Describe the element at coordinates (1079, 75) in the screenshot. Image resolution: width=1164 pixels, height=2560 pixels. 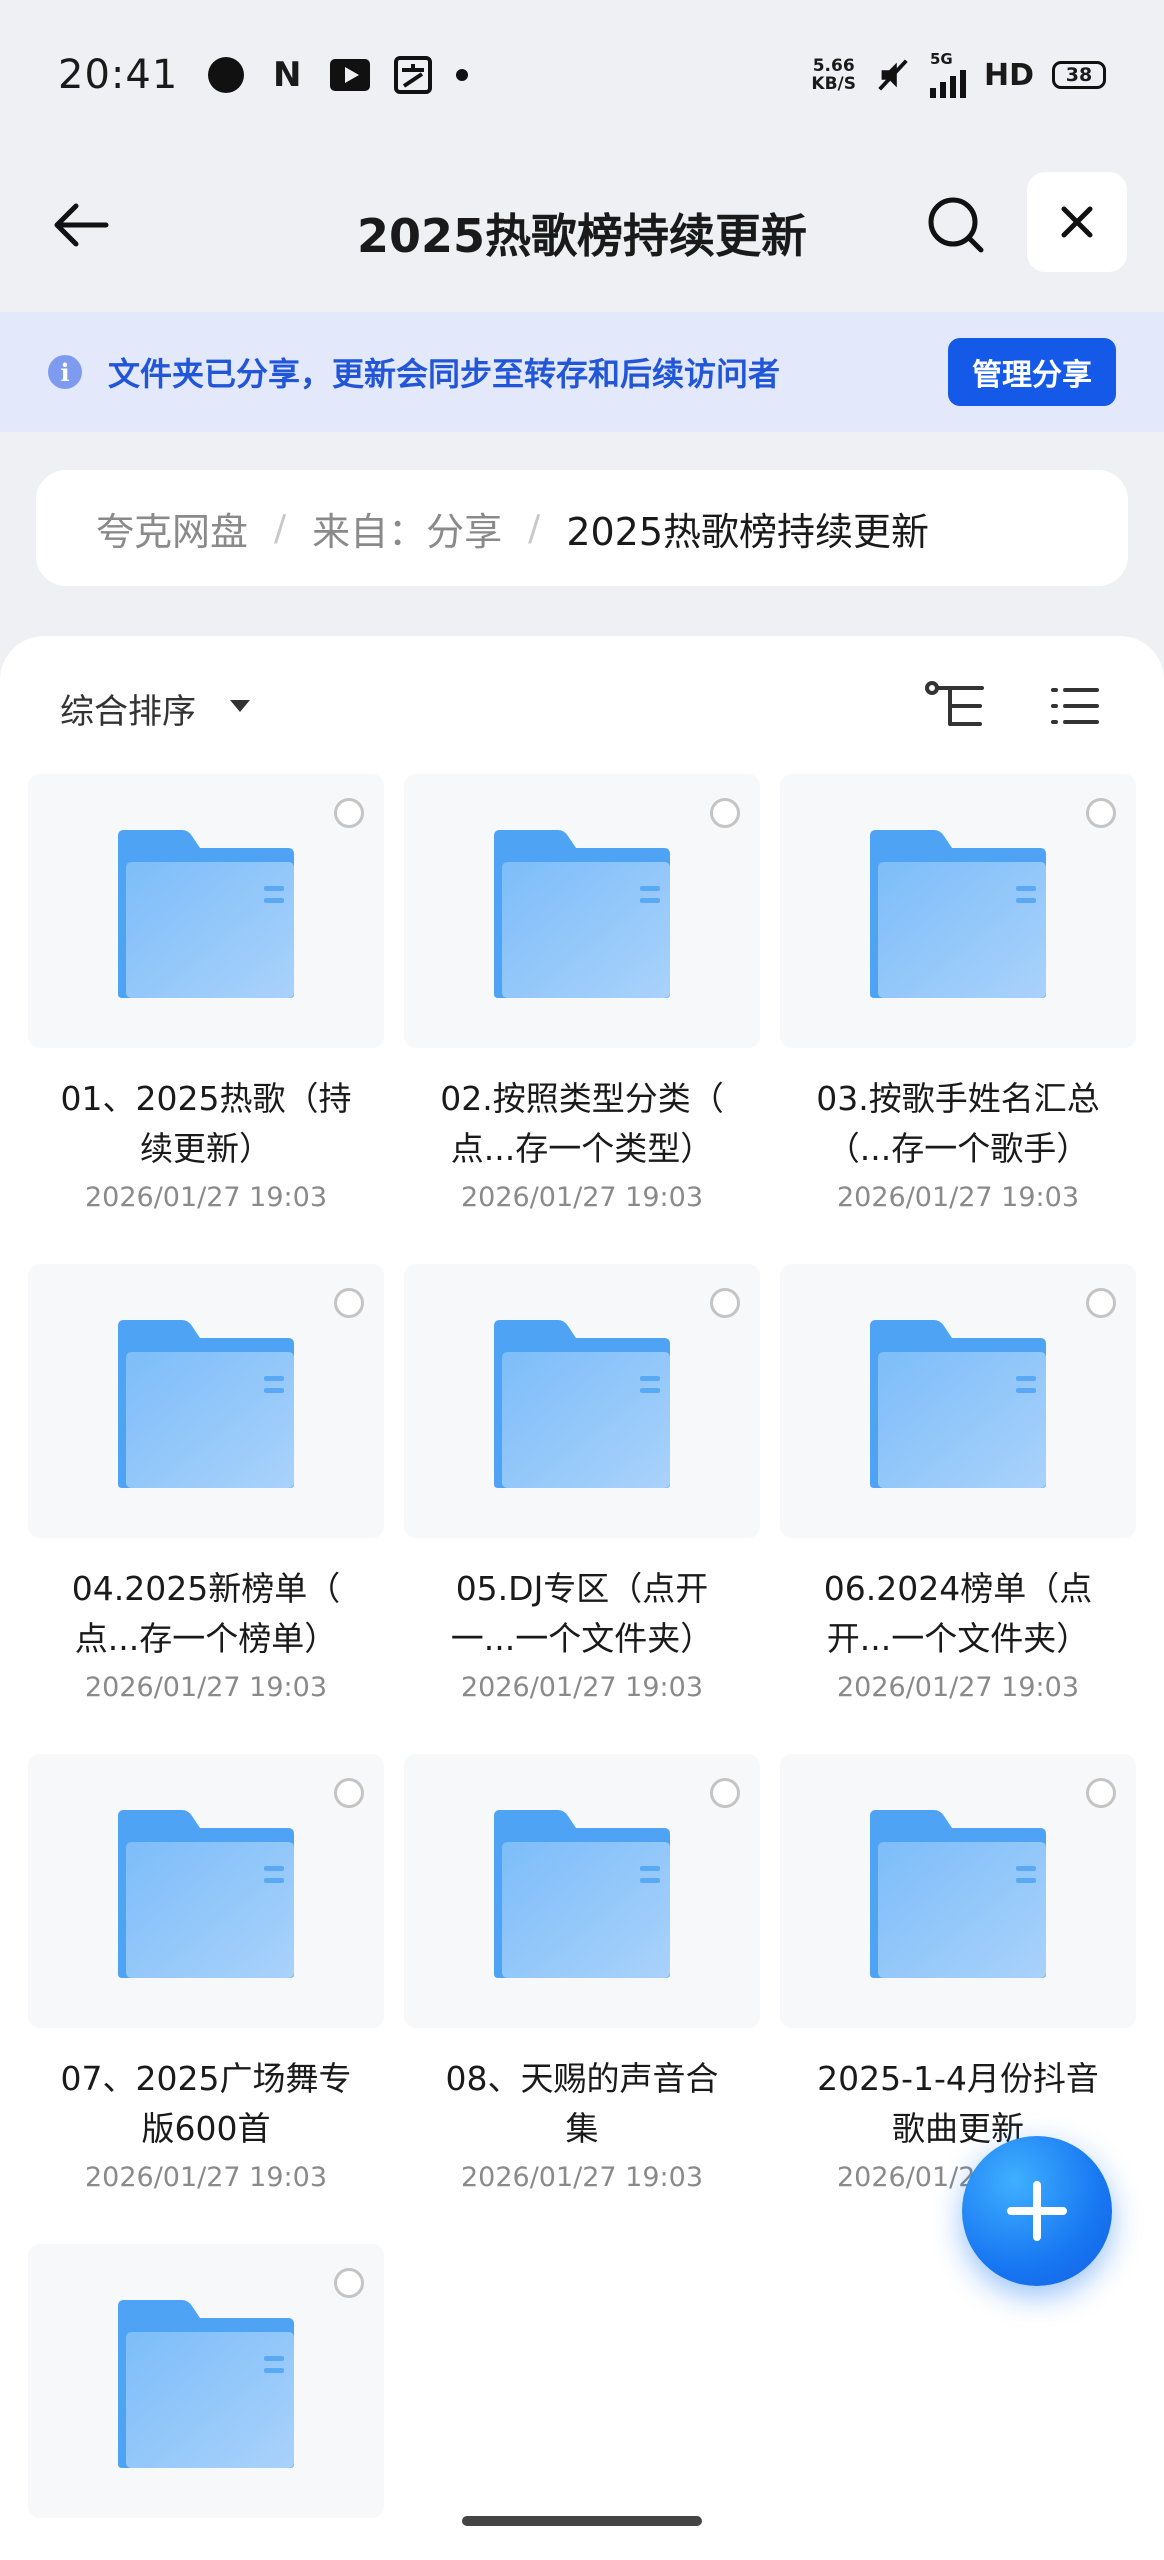
I see `battery-icon: 38` at that location.